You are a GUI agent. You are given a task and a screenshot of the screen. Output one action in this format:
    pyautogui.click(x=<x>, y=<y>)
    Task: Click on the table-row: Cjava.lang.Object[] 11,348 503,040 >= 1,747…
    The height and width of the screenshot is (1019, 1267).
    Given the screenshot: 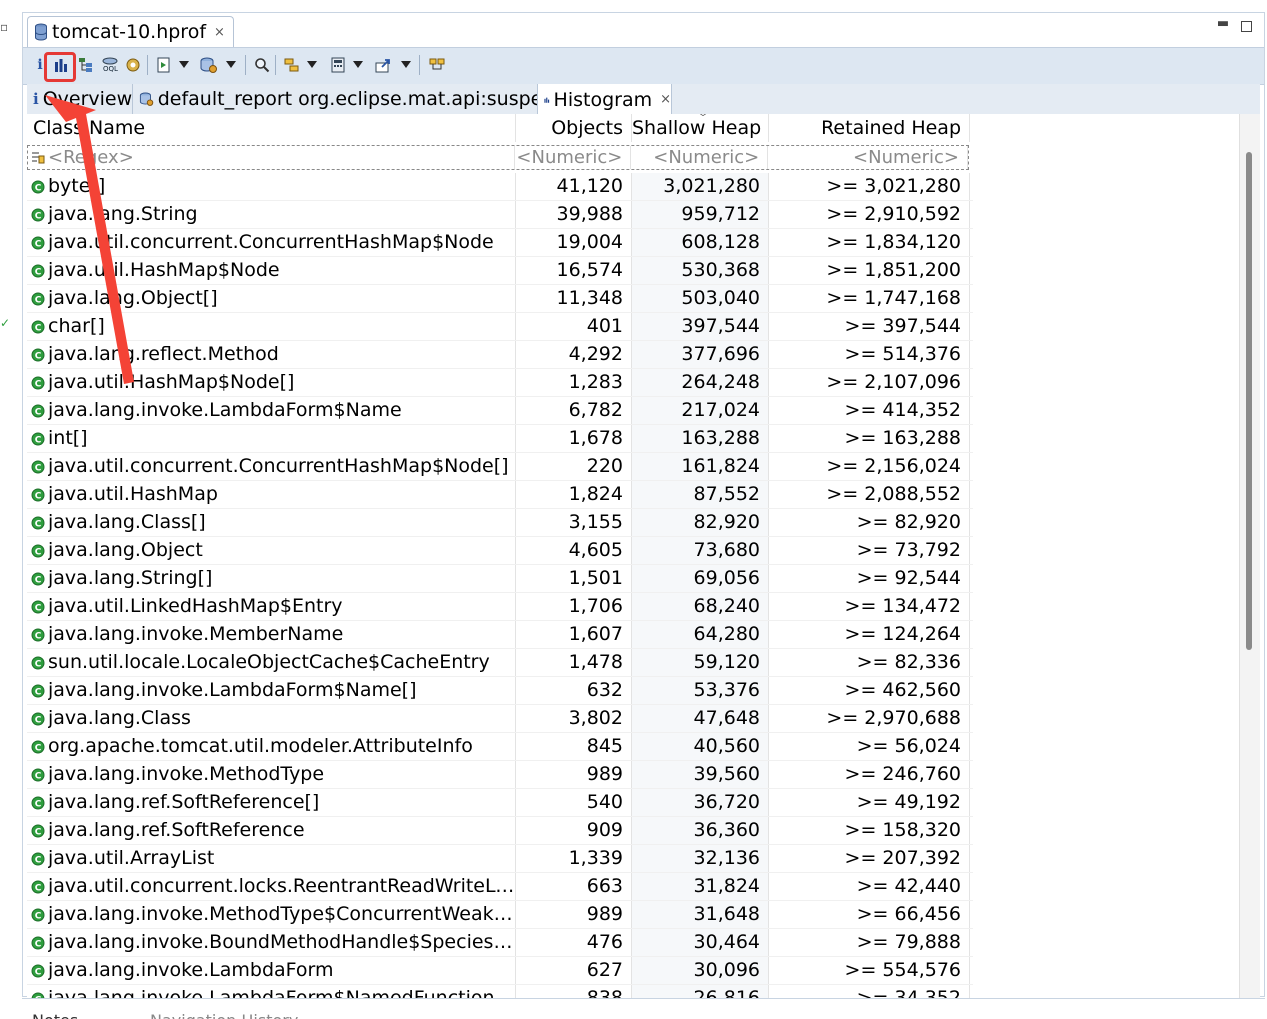 What is the action you would take?
    pyautogui.click(x=500, y=299)
    